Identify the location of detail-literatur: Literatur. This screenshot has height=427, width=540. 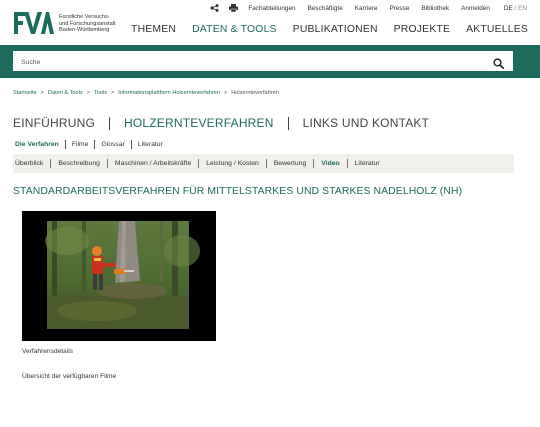
(367, 163).